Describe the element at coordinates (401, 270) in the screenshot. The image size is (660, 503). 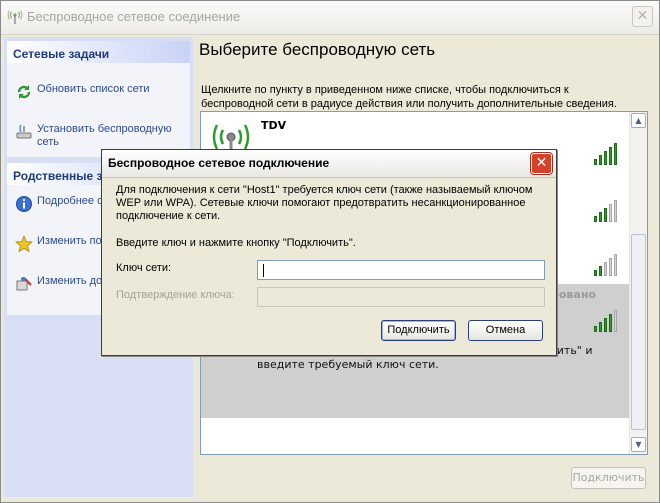
I see `network-key-input` at that location.